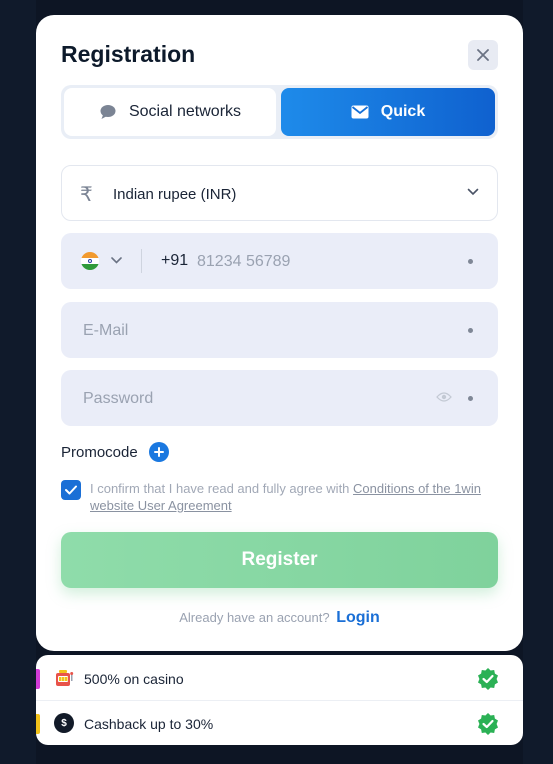  I want to click on registration-tabs: Social networks Quick, so click(279, 112).